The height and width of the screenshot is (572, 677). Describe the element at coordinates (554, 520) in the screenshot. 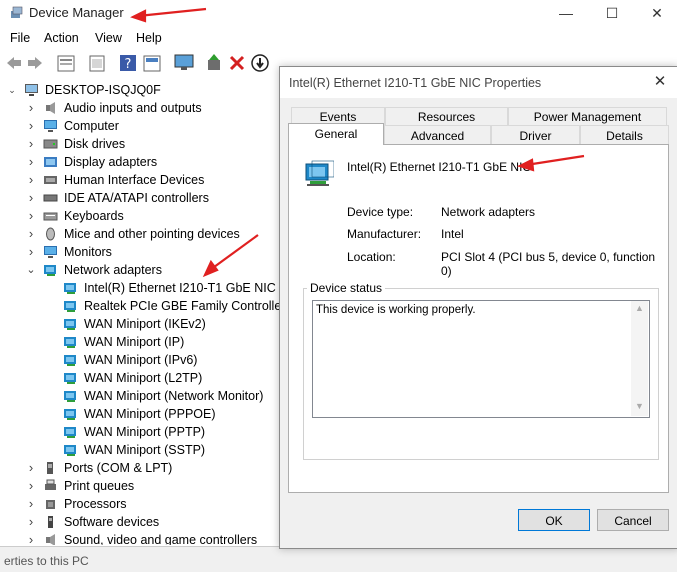

I see `ok-button: OK` at that location.